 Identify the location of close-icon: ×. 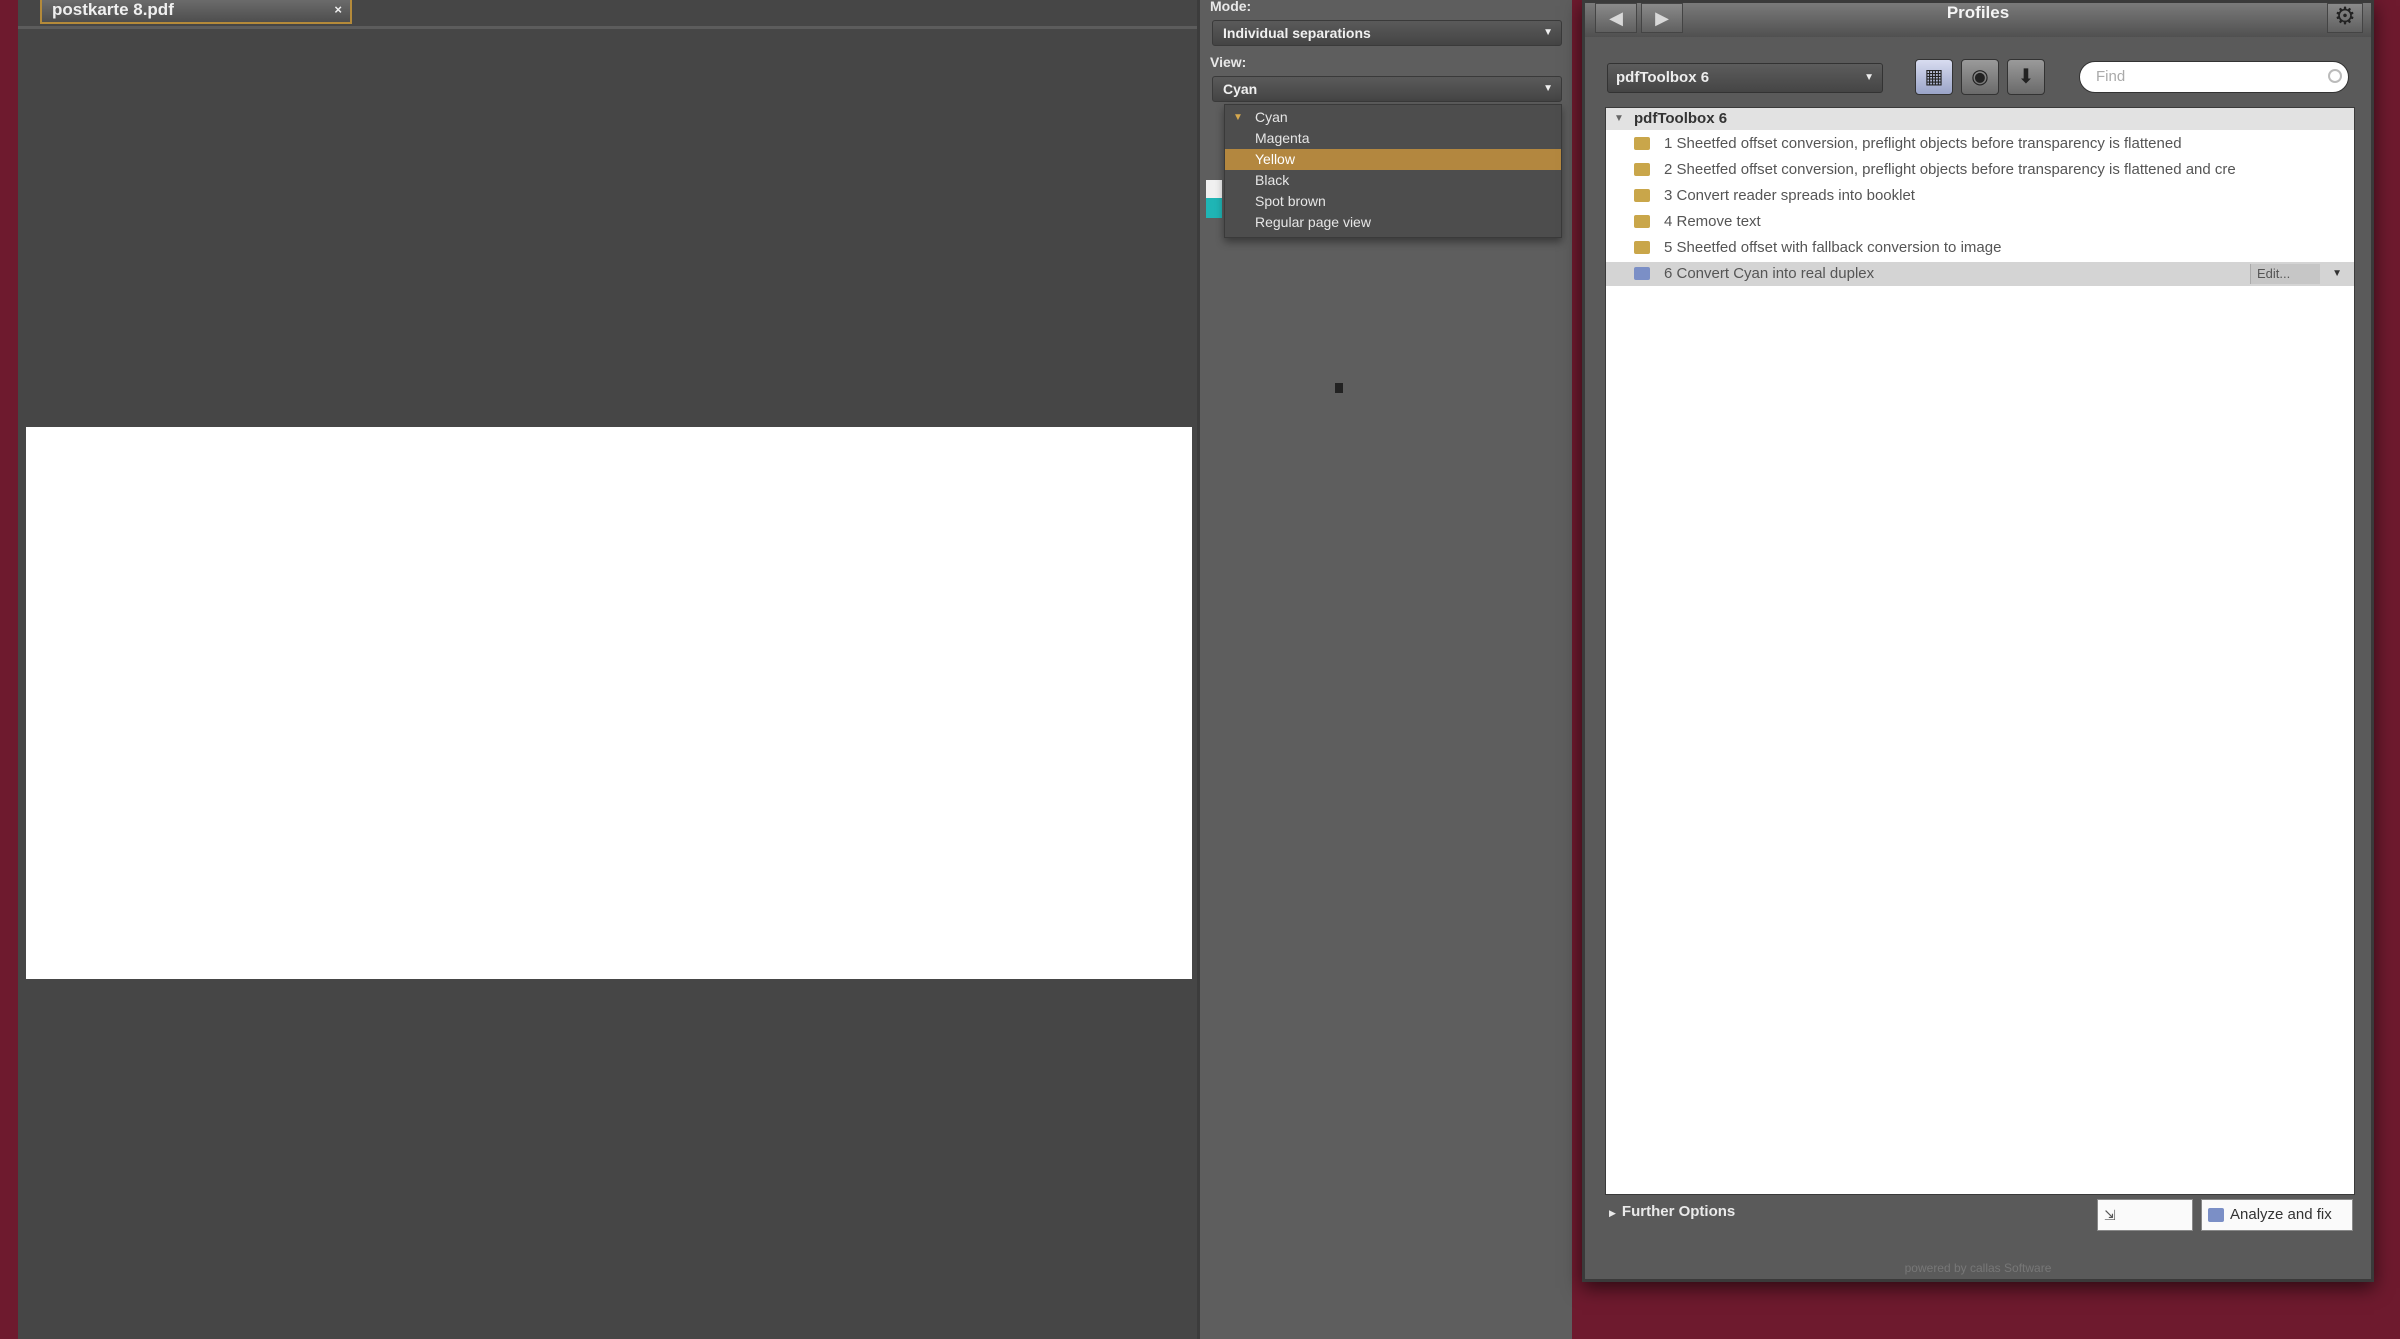
(338, 10).